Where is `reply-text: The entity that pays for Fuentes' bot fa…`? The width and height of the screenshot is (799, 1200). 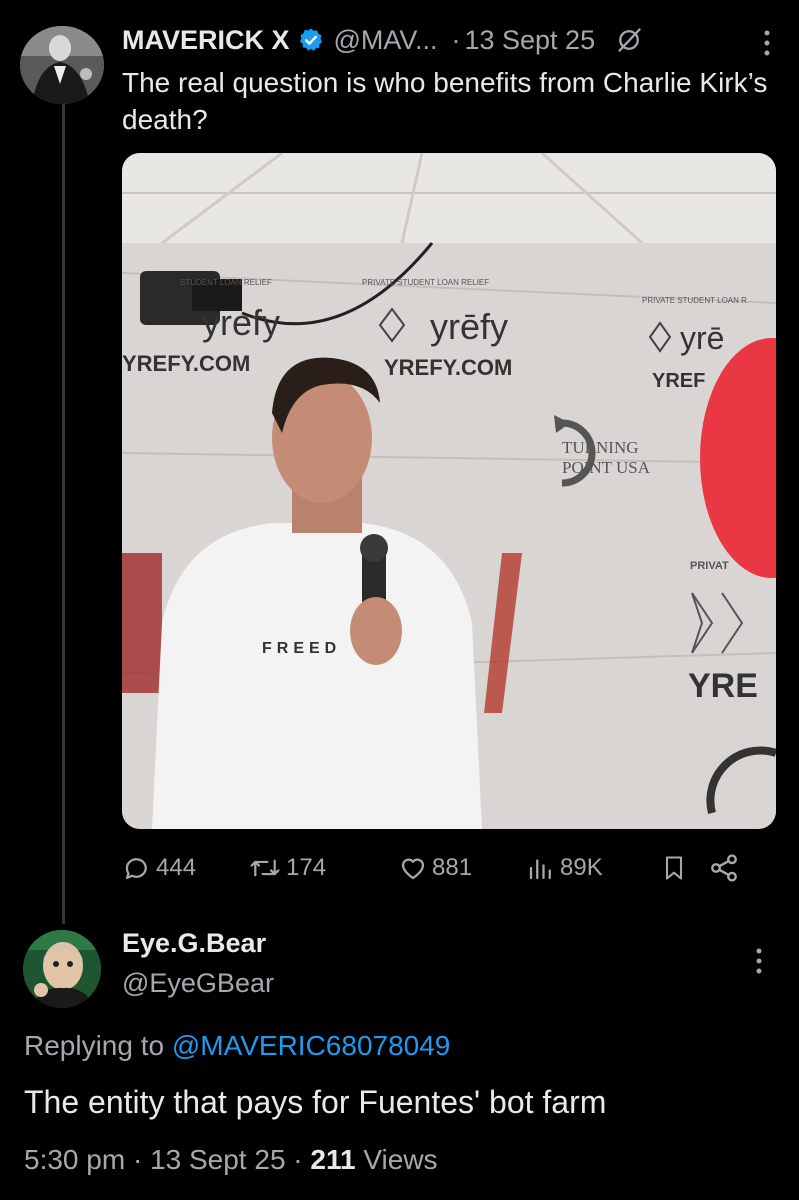 reply-text: The entity that pays for Fuentes' bot fa… is located at coordinates (315, 1102).